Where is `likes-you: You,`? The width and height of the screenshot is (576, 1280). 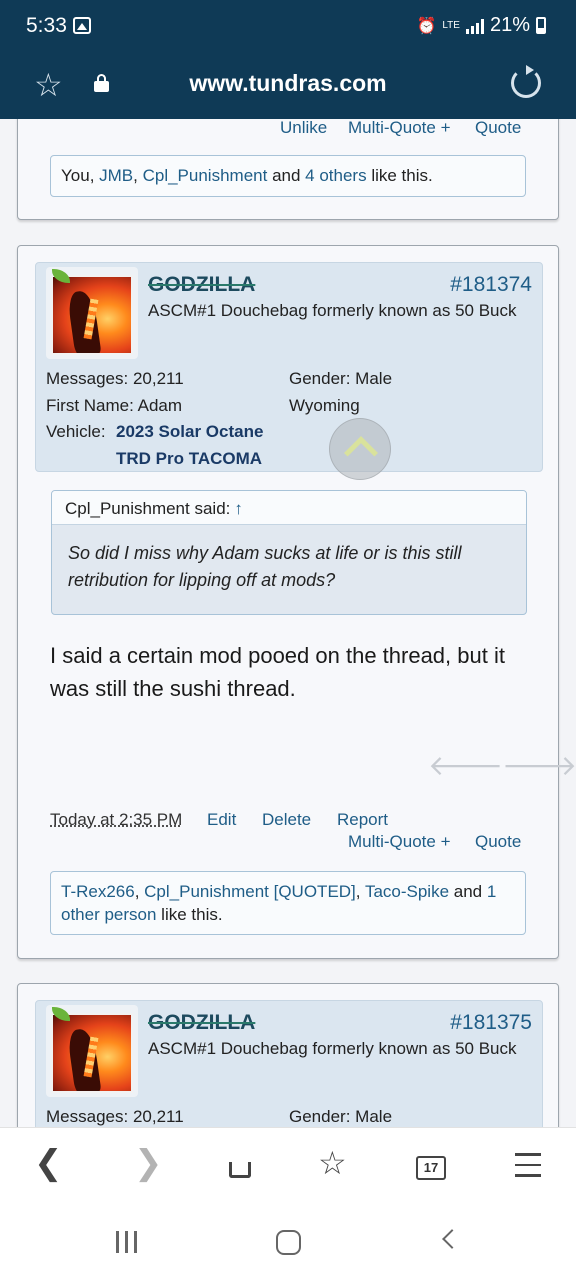
likes-you: You, is located at coordinates (80, 175).